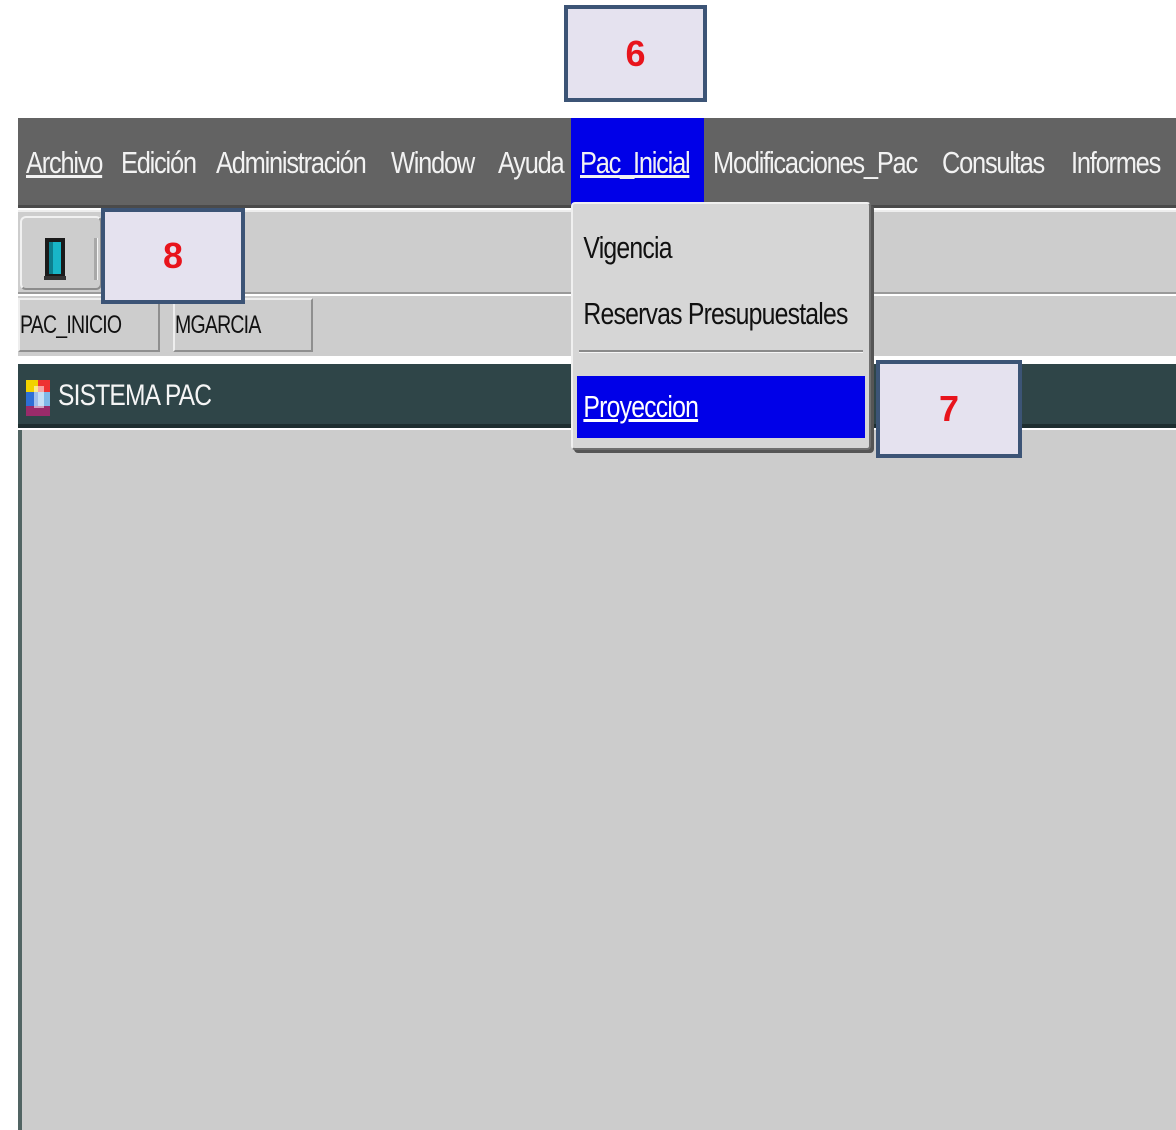  I want to click on menu-item-vigencia: Vigencia, so click(721, 248).